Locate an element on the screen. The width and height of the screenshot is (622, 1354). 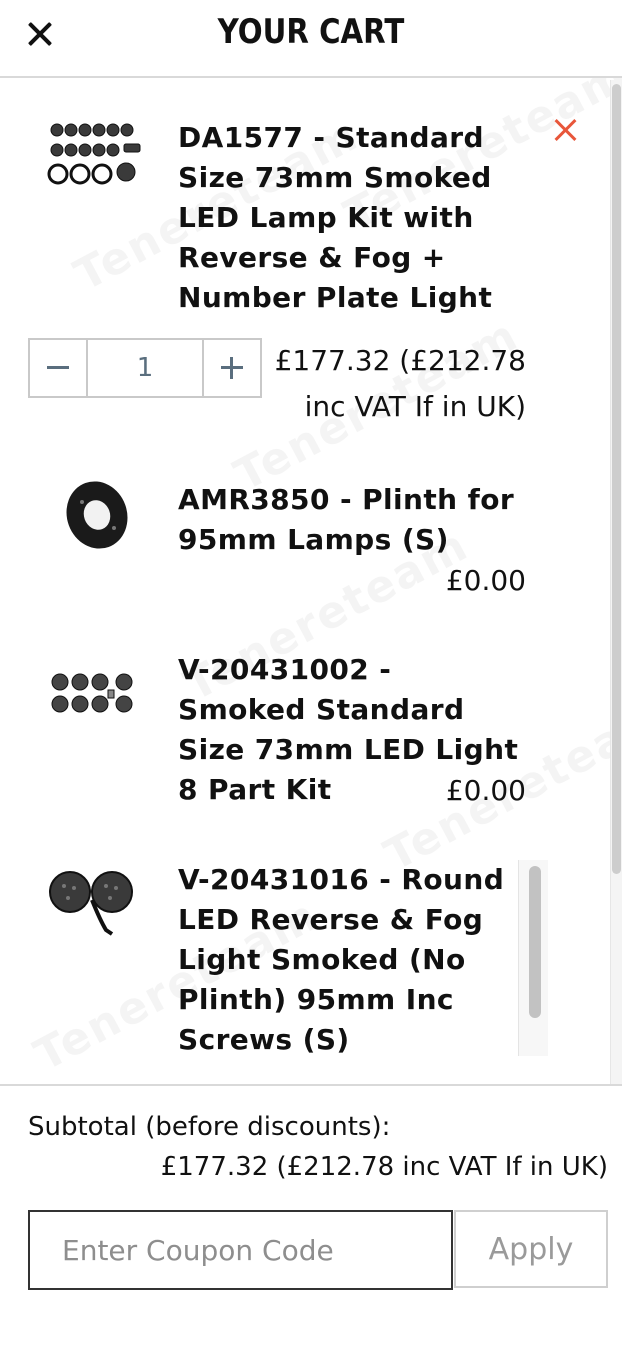
page-scrollbar-thumb is located at coordinates (616, 479).